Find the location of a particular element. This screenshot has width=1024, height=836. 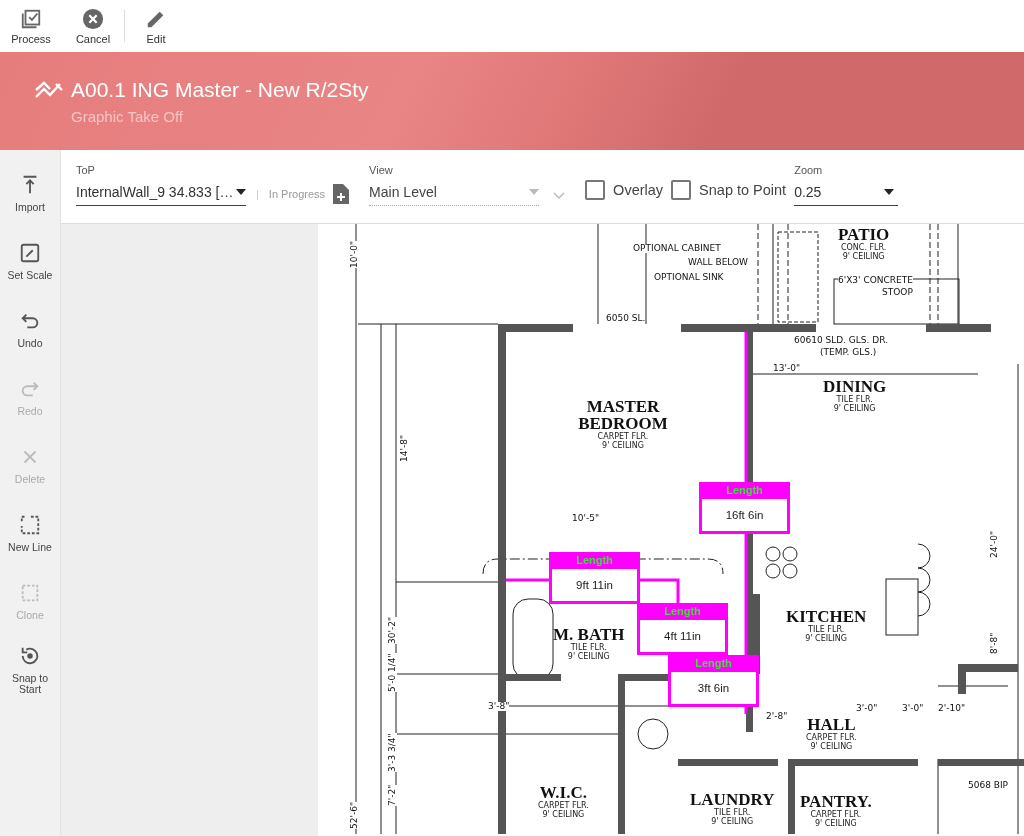

room-name: PANTRY. is located at coordinates (836, 801).